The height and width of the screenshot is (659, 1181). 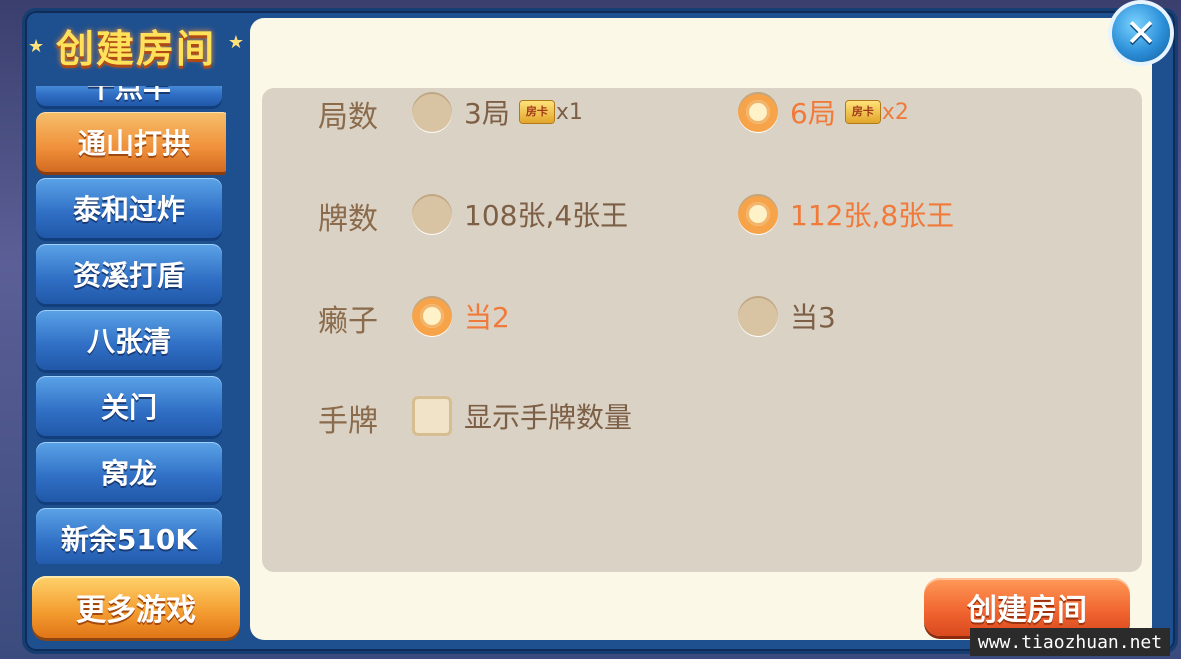 I want to click on close-button: ✕, so click(x=1141, y=33).